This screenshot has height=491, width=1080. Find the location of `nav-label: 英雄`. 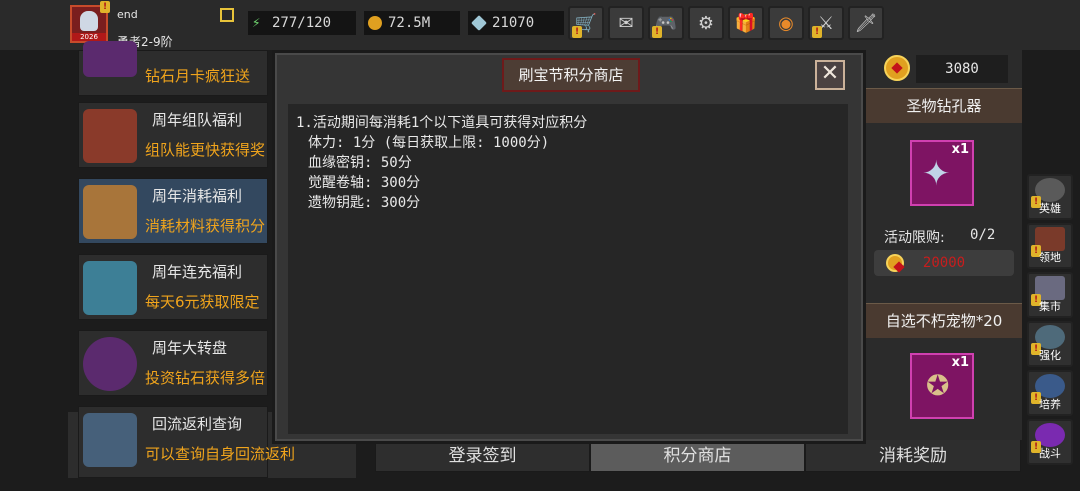

nav-label: 英雄 is located at coordinates (1050, 208).